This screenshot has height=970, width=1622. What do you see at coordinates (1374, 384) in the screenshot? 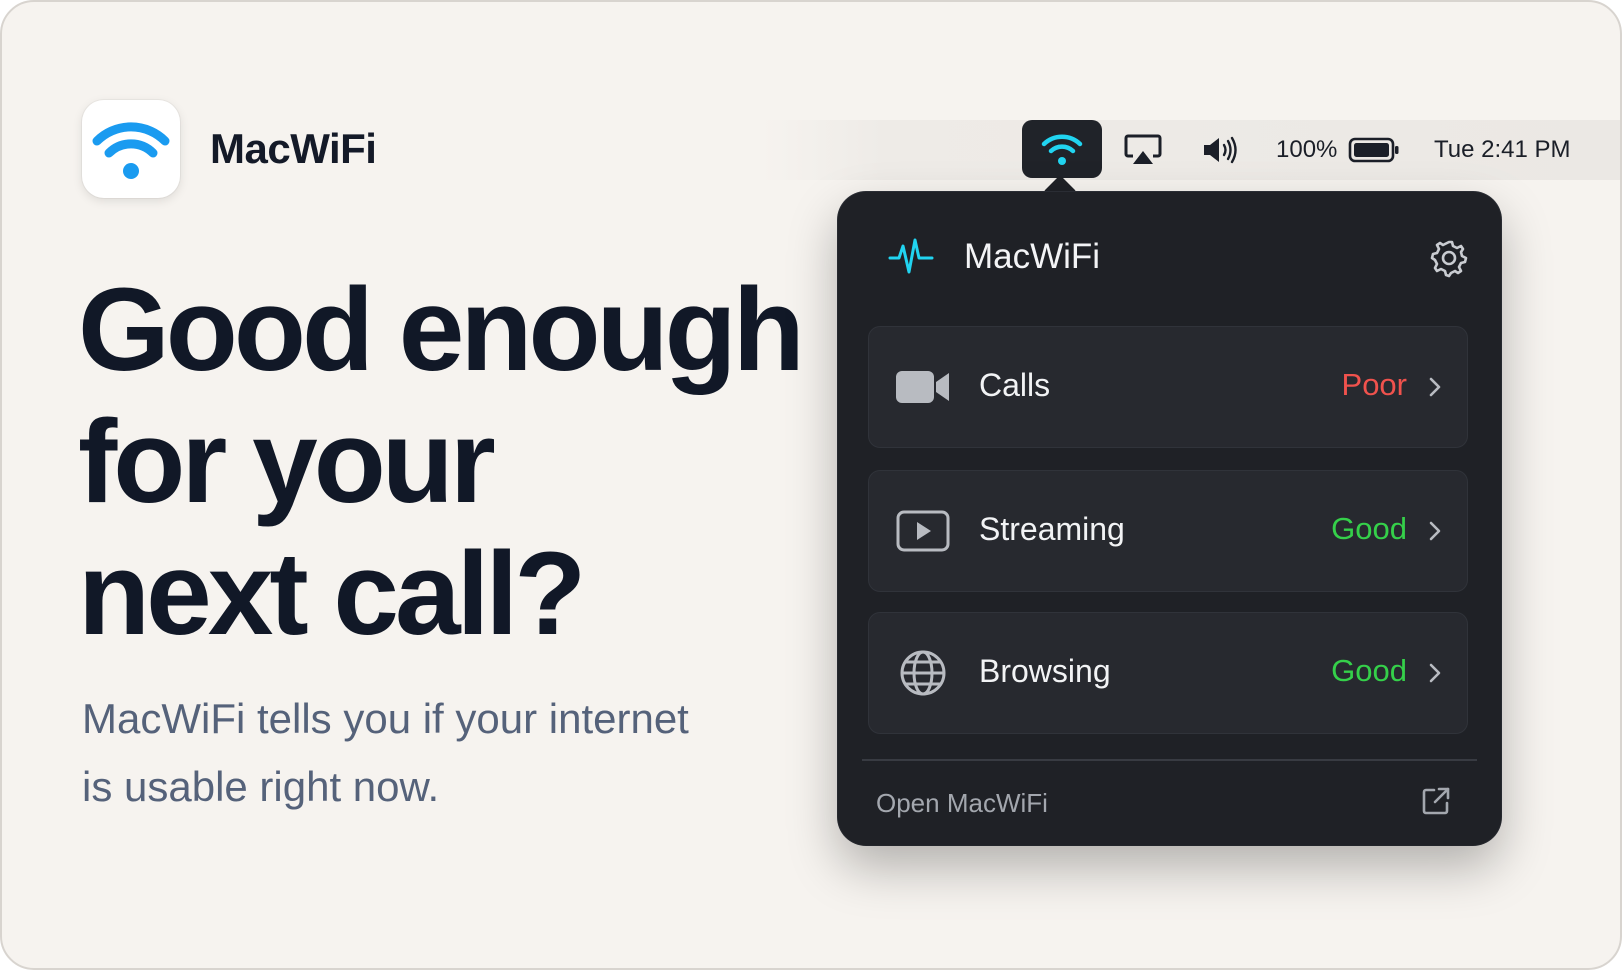
I see `row-status-poor: Poor` at bounding box center [1374, 384].